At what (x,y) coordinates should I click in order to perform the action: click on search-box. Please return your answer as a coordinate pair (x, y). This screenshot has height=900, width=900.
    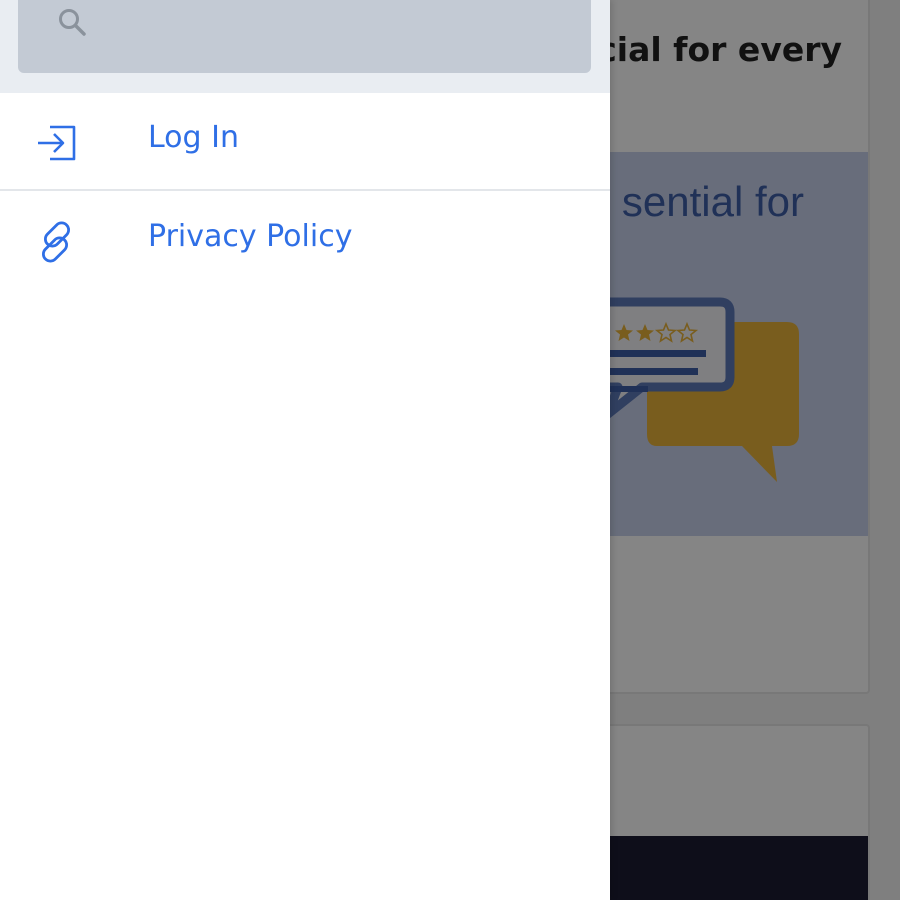
    Looking at the image, I should click on (304, 36).